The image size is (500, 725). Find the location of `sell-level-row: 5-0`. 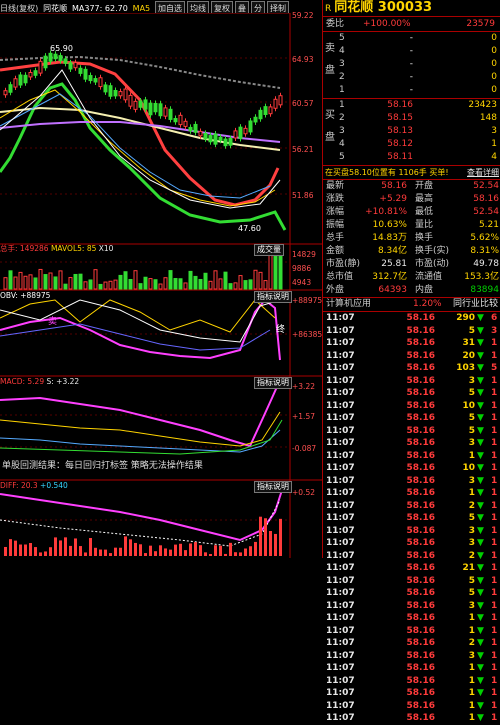

sell-level-row: 5-0 is located at coordinates (411, 38).